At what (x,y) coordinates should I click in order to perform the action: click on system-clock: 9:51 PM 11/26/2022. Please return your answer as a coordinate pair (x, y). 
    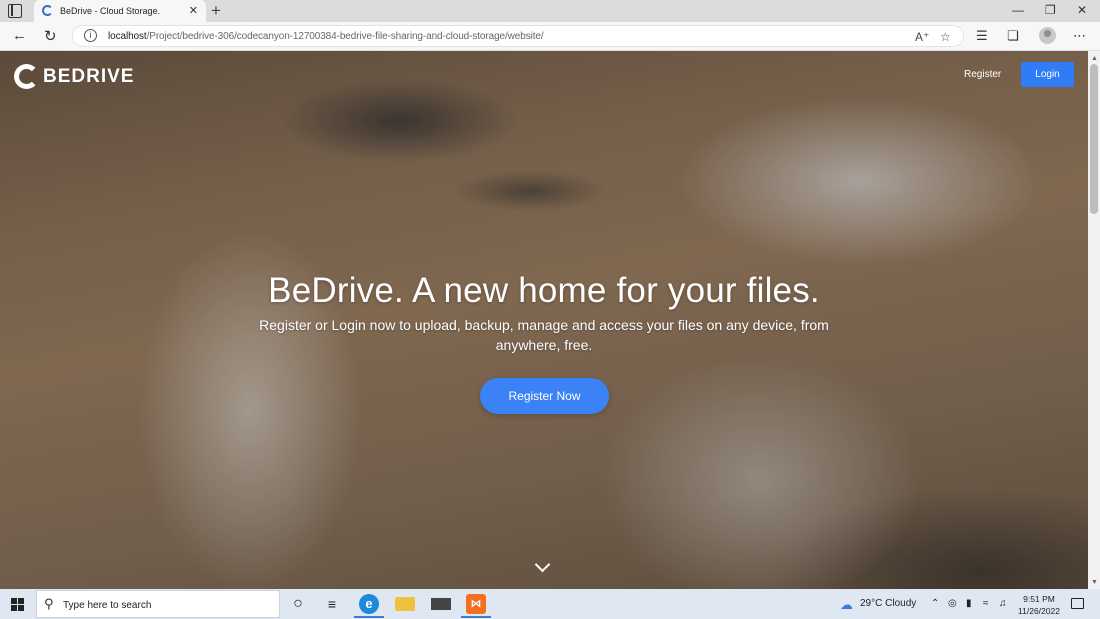
    Looking at the image, I should click on (1039, 605).